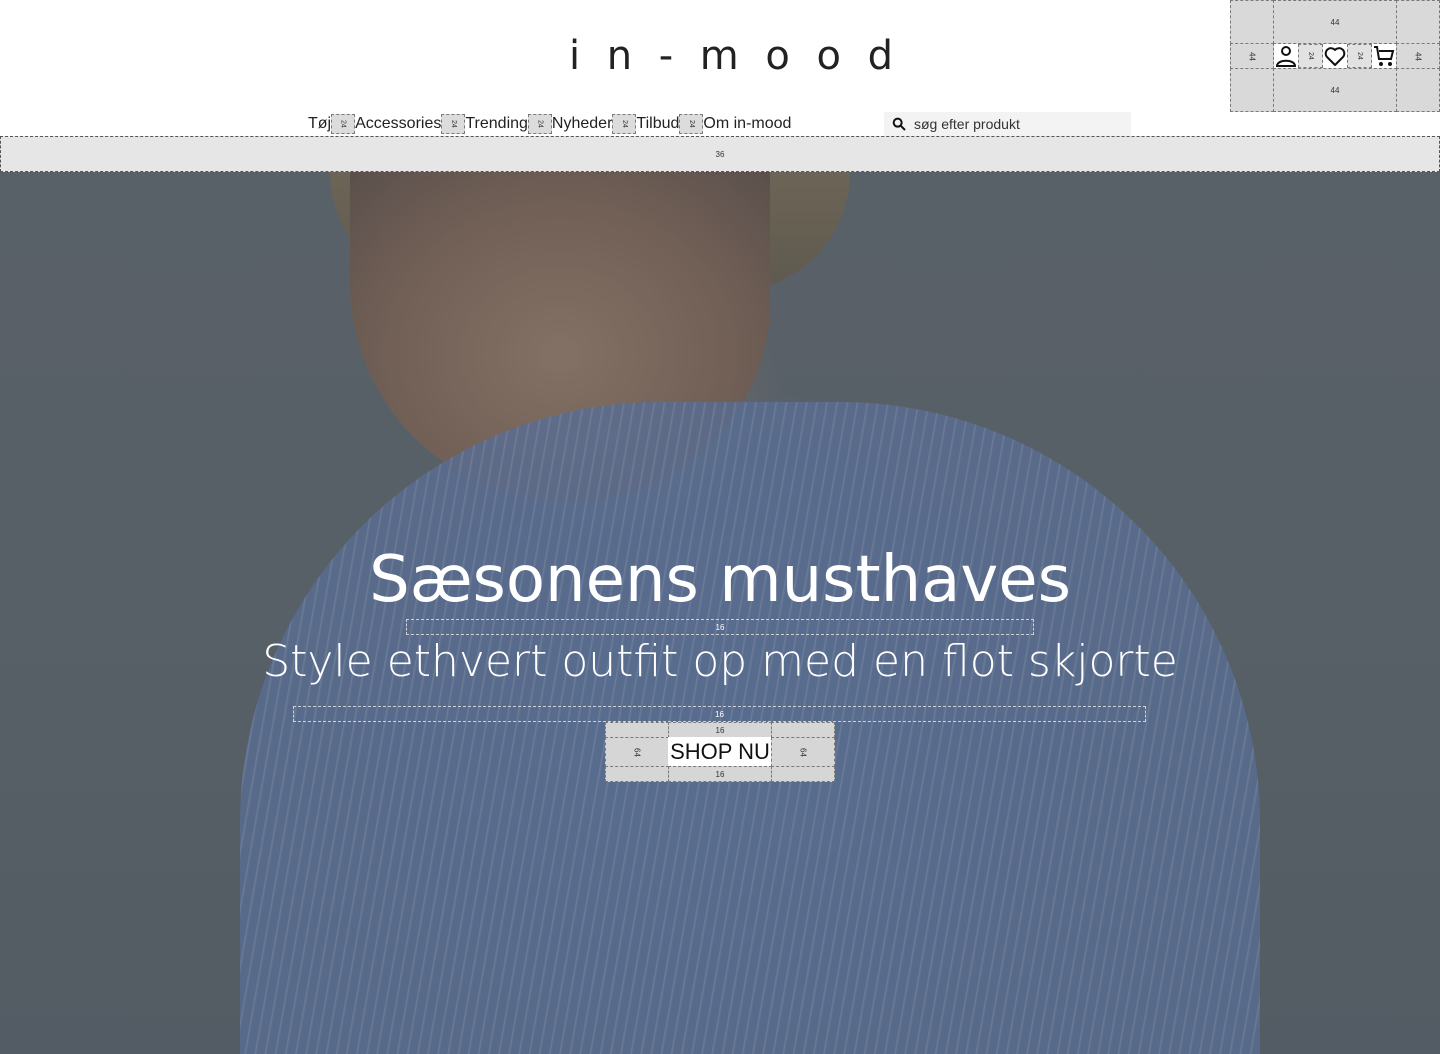 The width and height of the screenshot is (1440, 1054). Describe the element at coordinates (582, 124) in the screenshot. I see `nav-item-nyheder: Nyheder` at that location.